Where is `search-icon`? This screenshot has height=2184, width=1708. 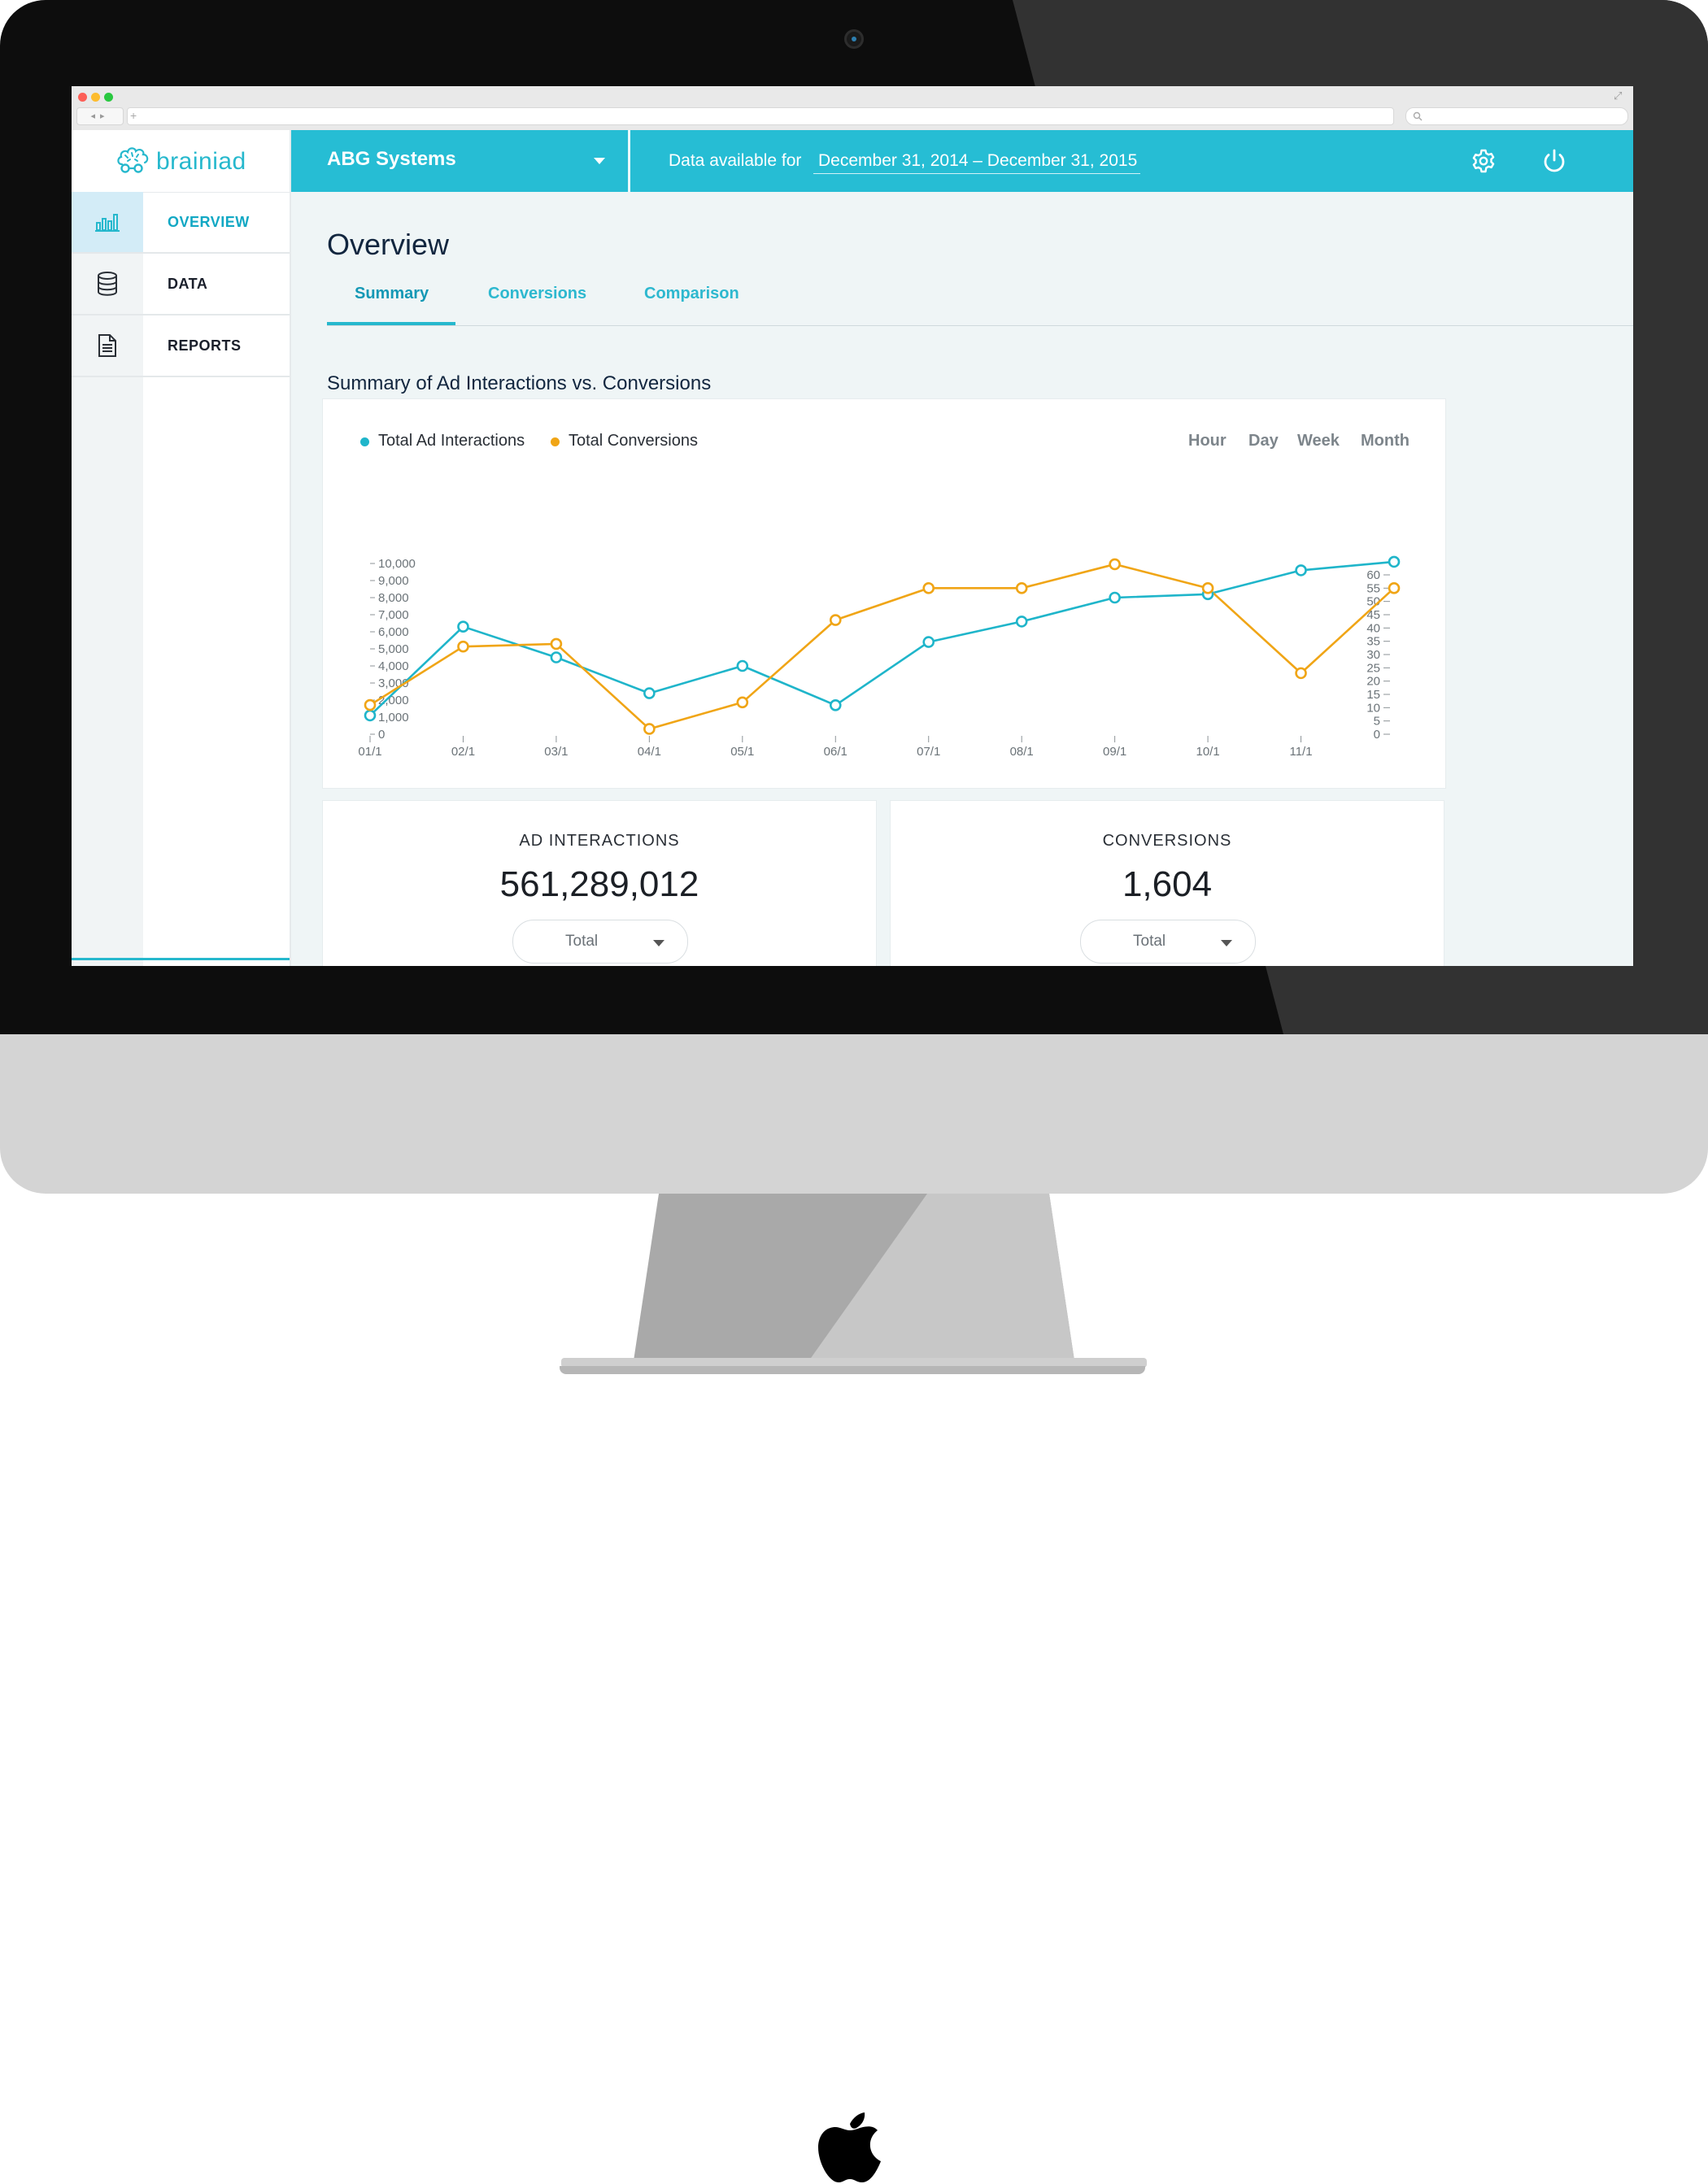
search-icon is located at coordinates (1418, 116).